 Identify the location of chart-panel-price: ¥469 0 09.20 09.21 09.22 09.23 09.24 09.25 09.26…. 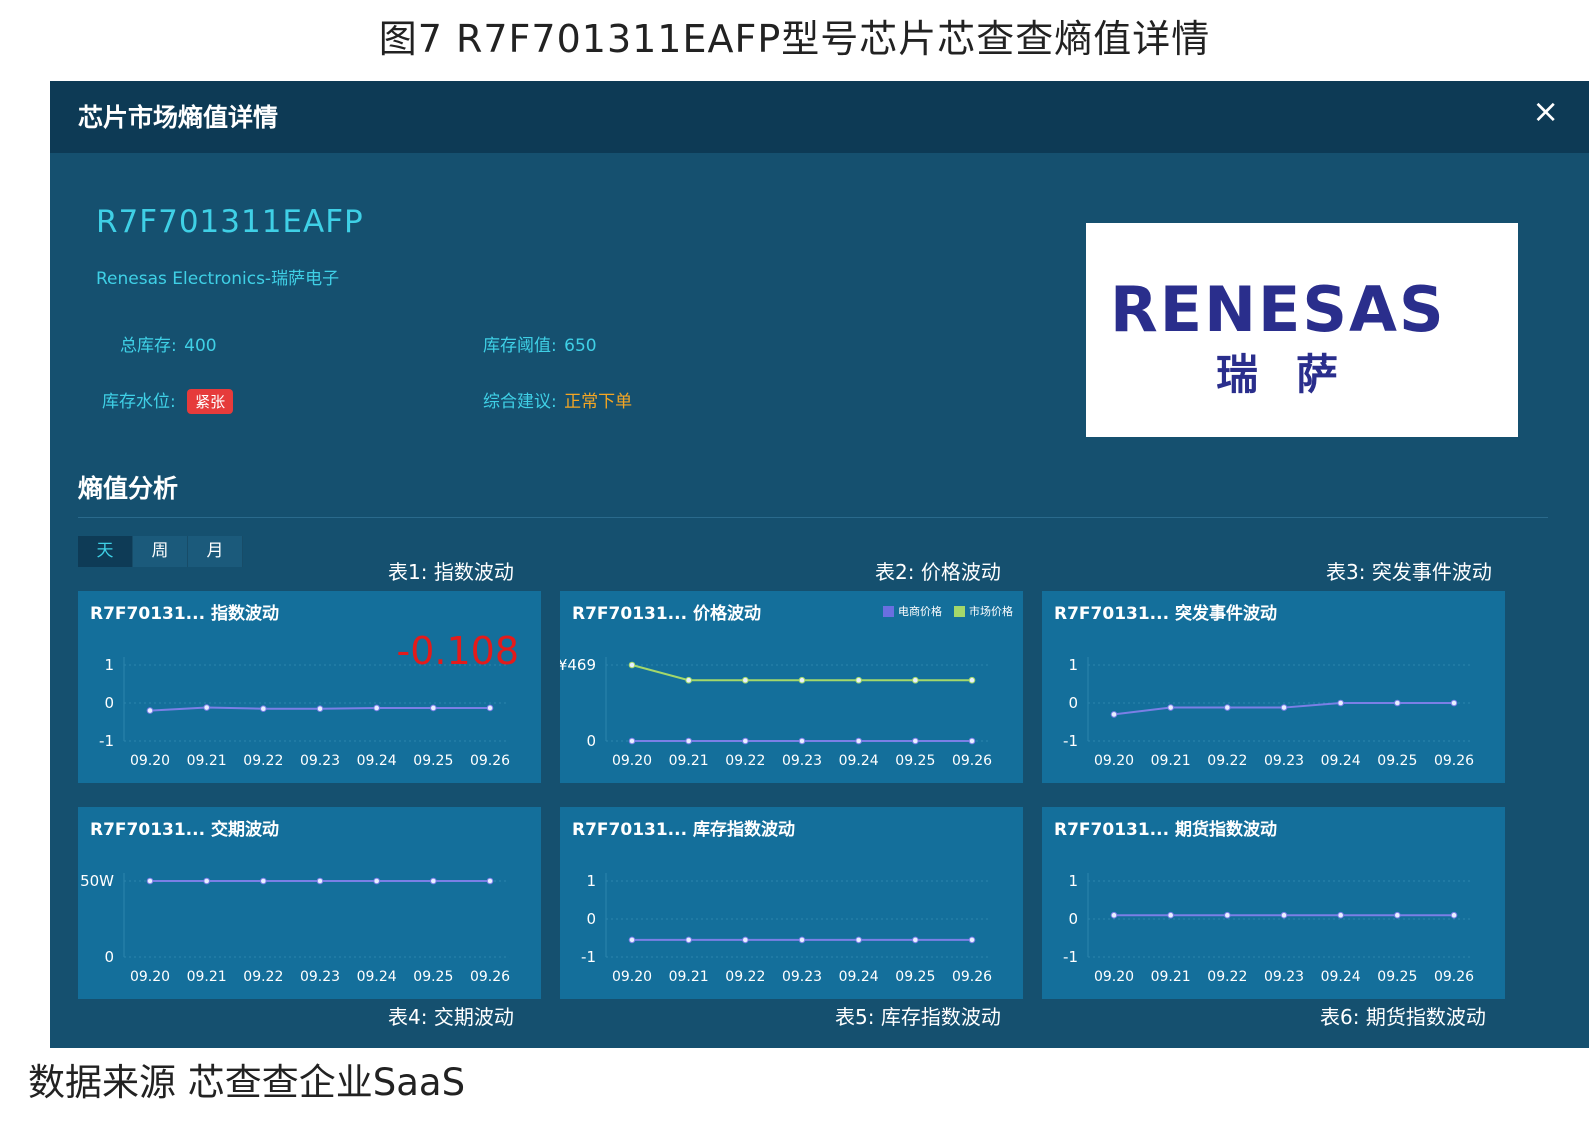
(791, 687).